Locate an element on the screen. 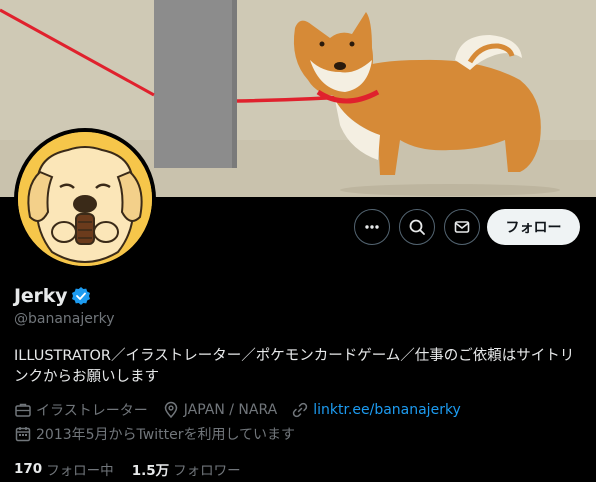 This screenshot has width=596, height=482. meta-category: イラストレーター is located at coordinates (81, 410).